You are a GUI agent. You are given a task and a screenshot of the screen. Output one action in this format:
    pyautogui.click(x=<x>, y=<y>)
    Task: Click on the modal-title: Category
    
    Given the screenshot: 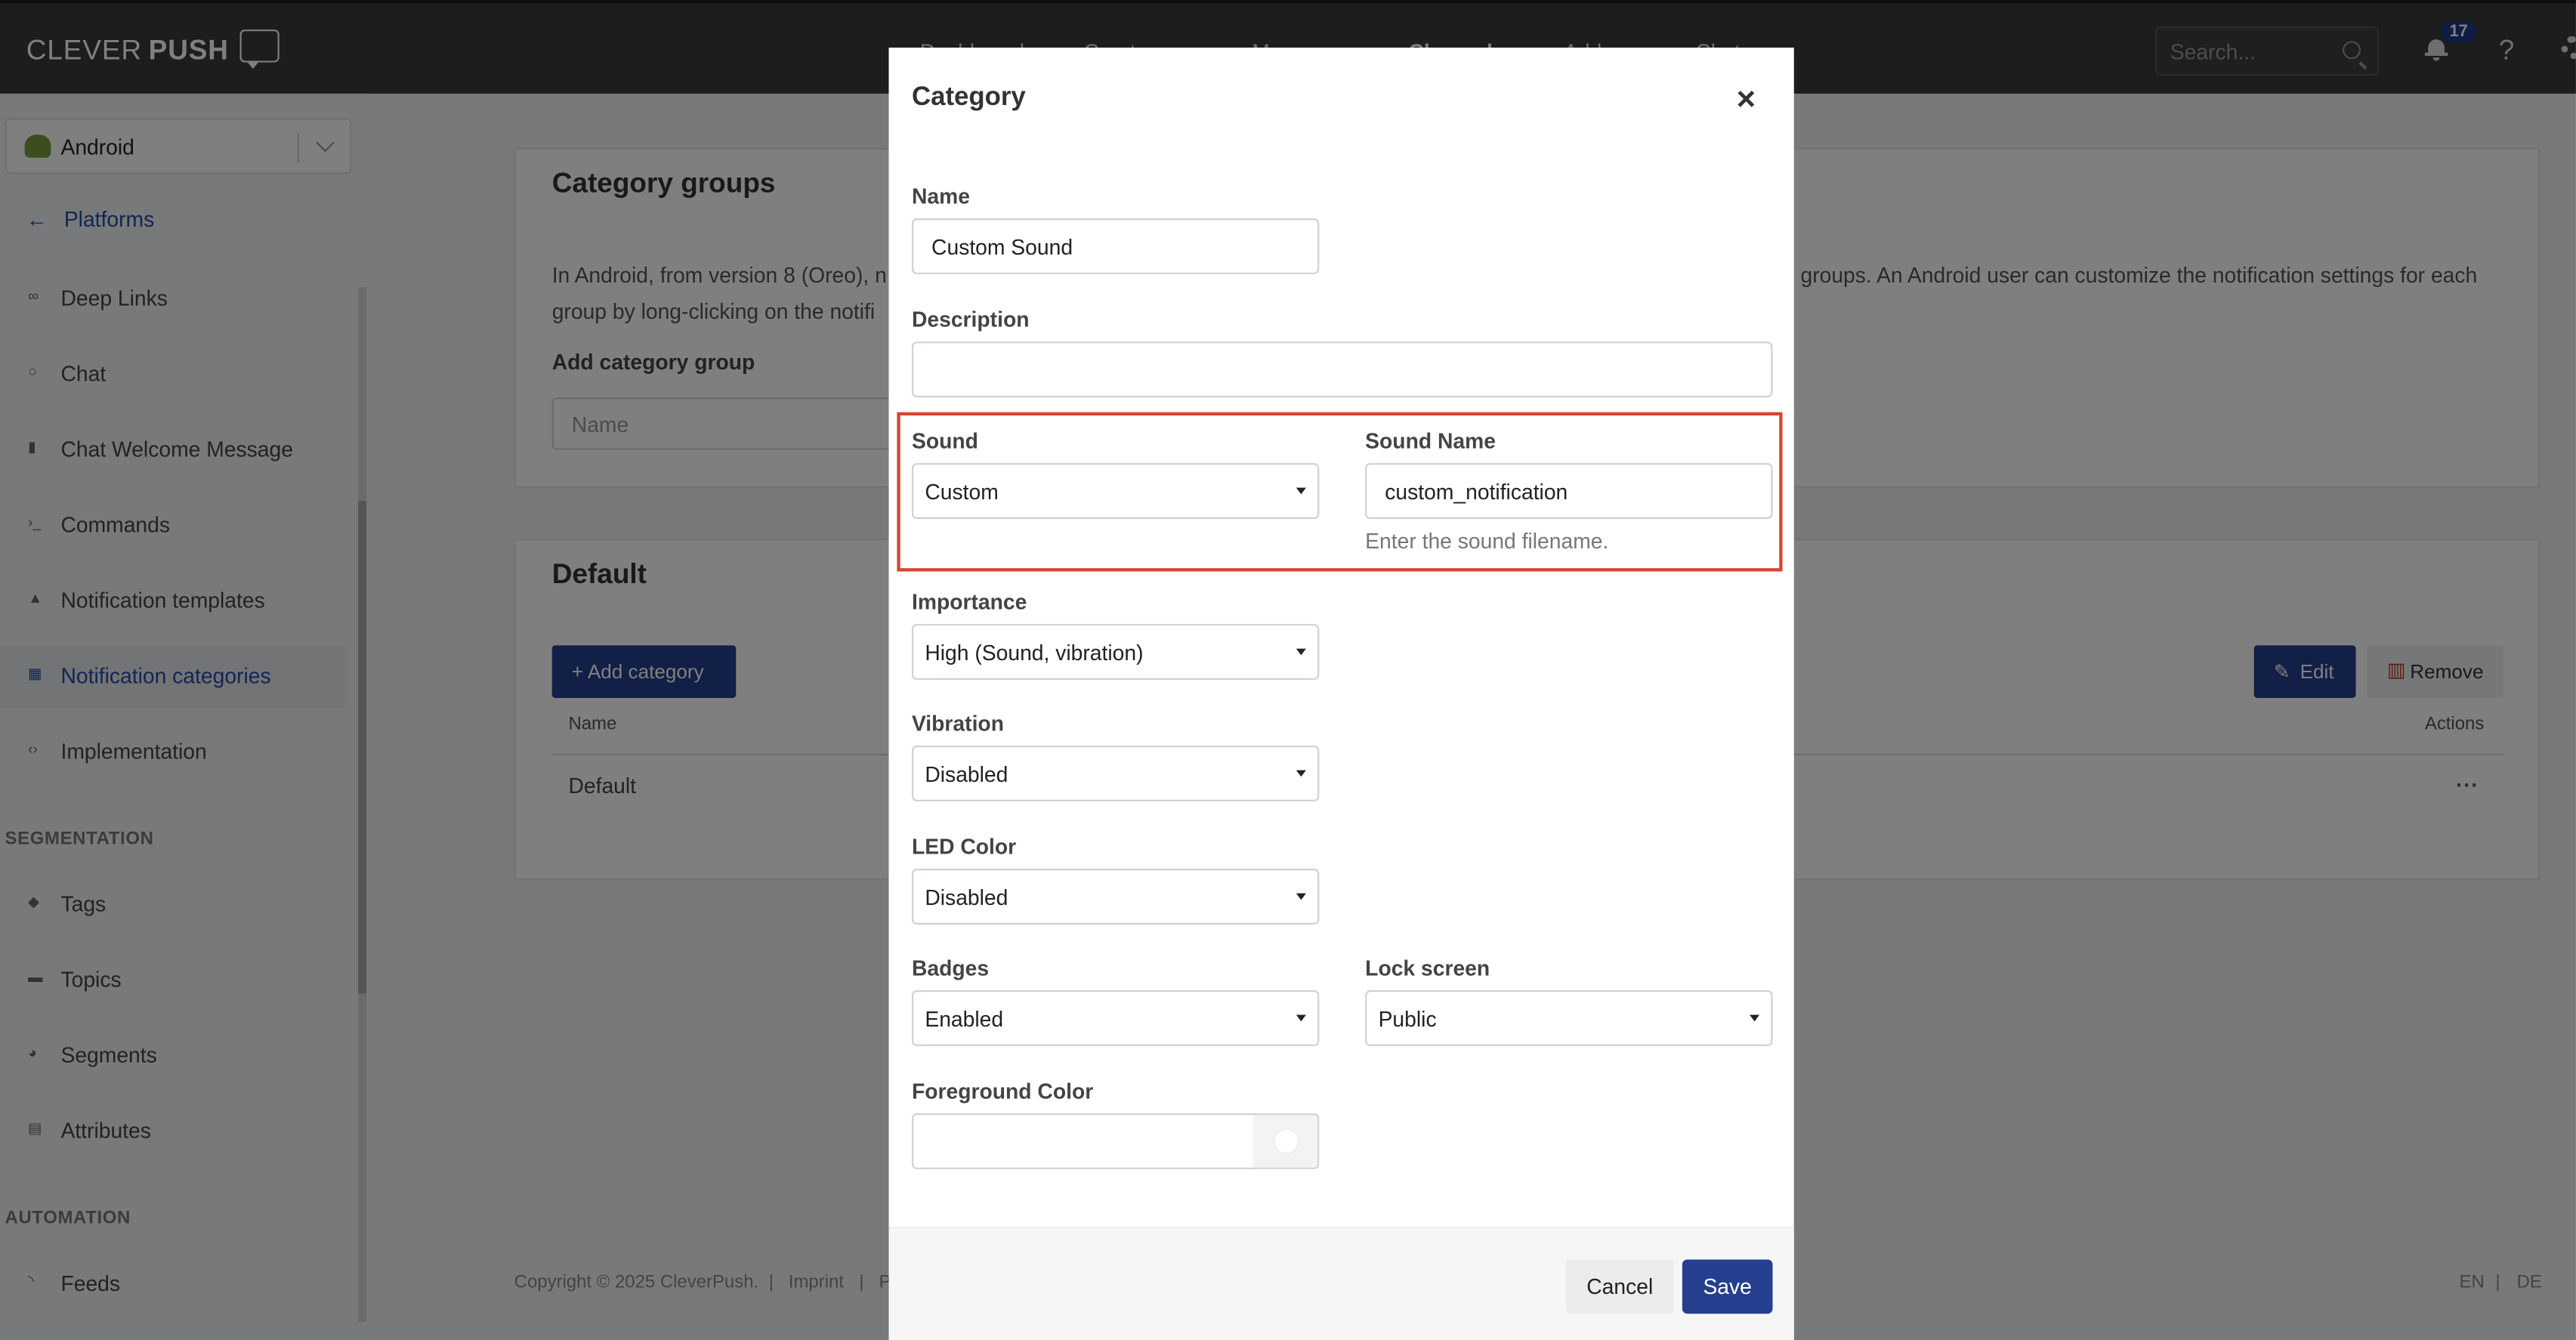 What is the action you would take?
    pyautogui.click(x=968, y=97)
    